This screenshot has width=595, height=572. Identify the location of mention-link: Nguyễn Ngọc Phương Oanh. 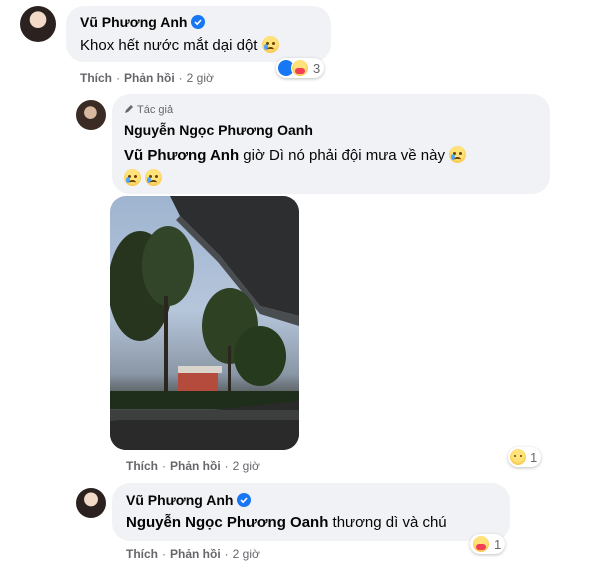
(227, 522).